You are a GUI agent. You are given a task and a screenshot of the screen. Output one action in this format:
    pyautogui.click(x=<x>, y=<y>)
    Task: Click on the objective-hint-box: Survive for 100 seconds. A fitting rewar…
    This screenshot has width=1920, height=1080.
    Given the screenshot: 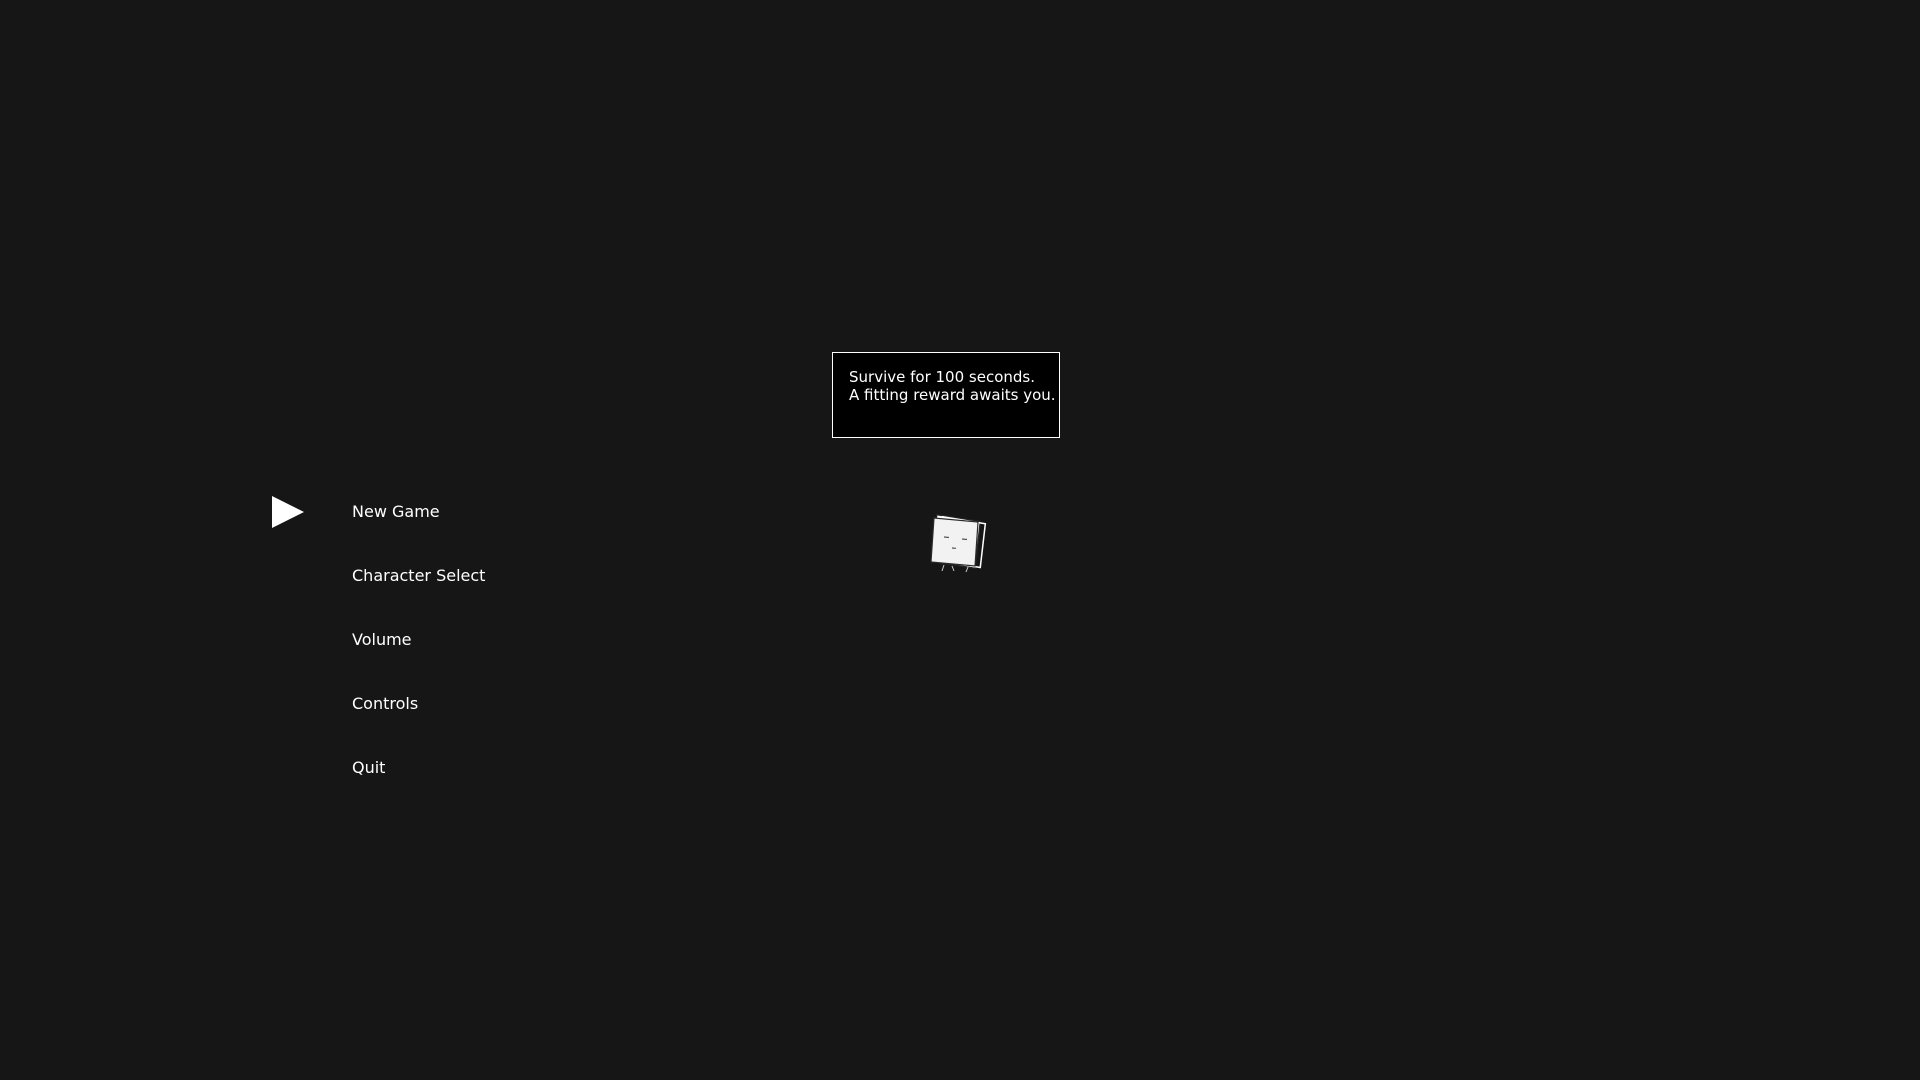 What is the action you would take?
    pyautogui.click(x=946, y=395)
    